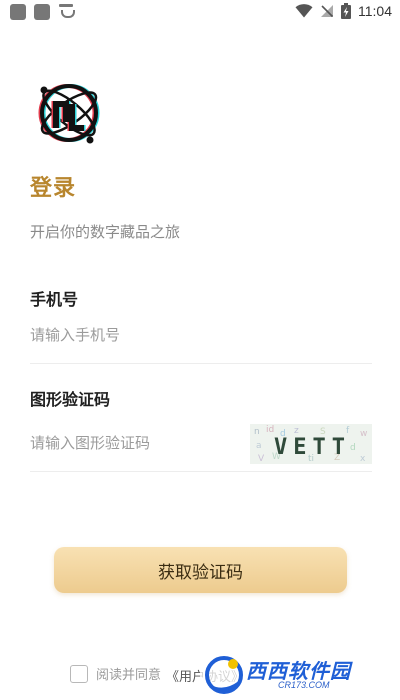 The width and height of the screenshot is (400, 700). Describe the element at coordinates (79, 673) in the screenshot. I see `agreement-checkbox` at that location.